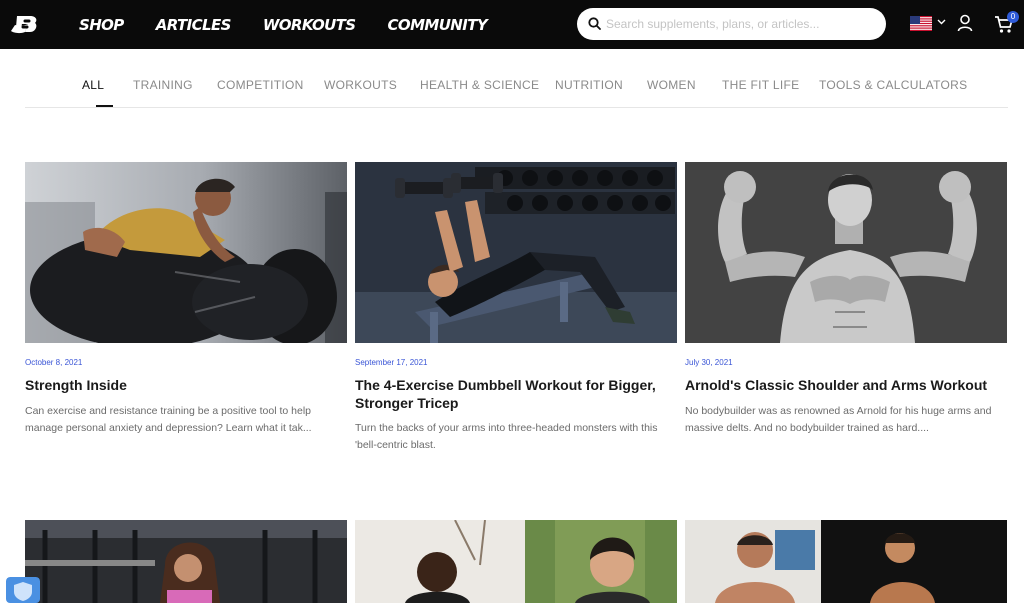  What do you see at coordinates (965, 23) in the screenshot?
I see `user-icon` at bounding box center [965, 23].